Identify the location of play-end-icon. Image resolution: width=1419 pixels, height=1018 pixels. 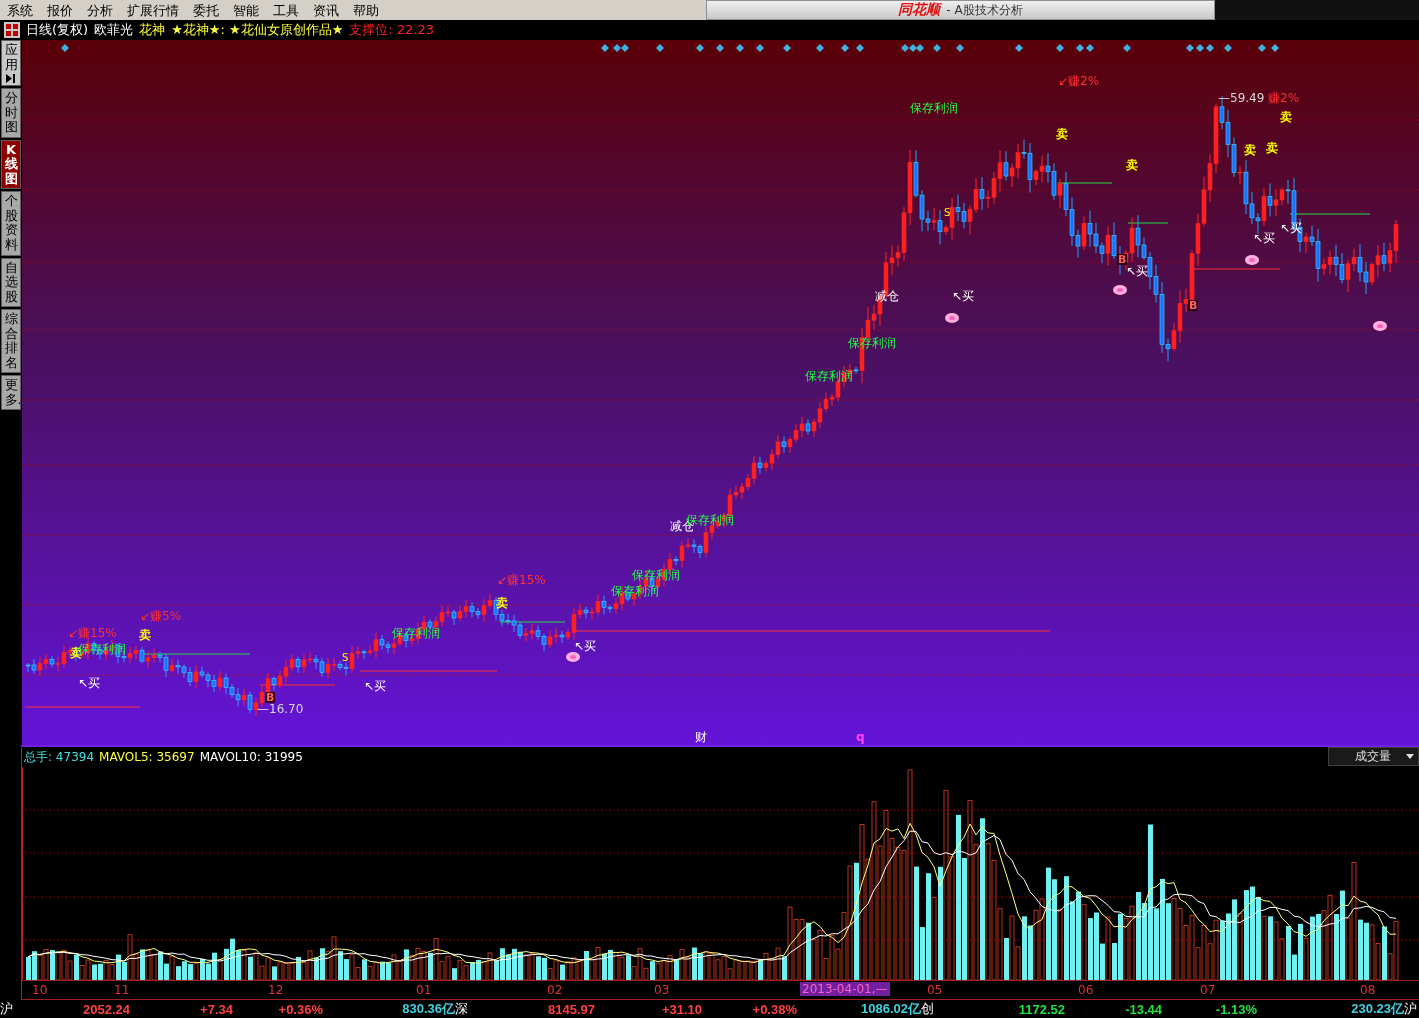
(11, 79).